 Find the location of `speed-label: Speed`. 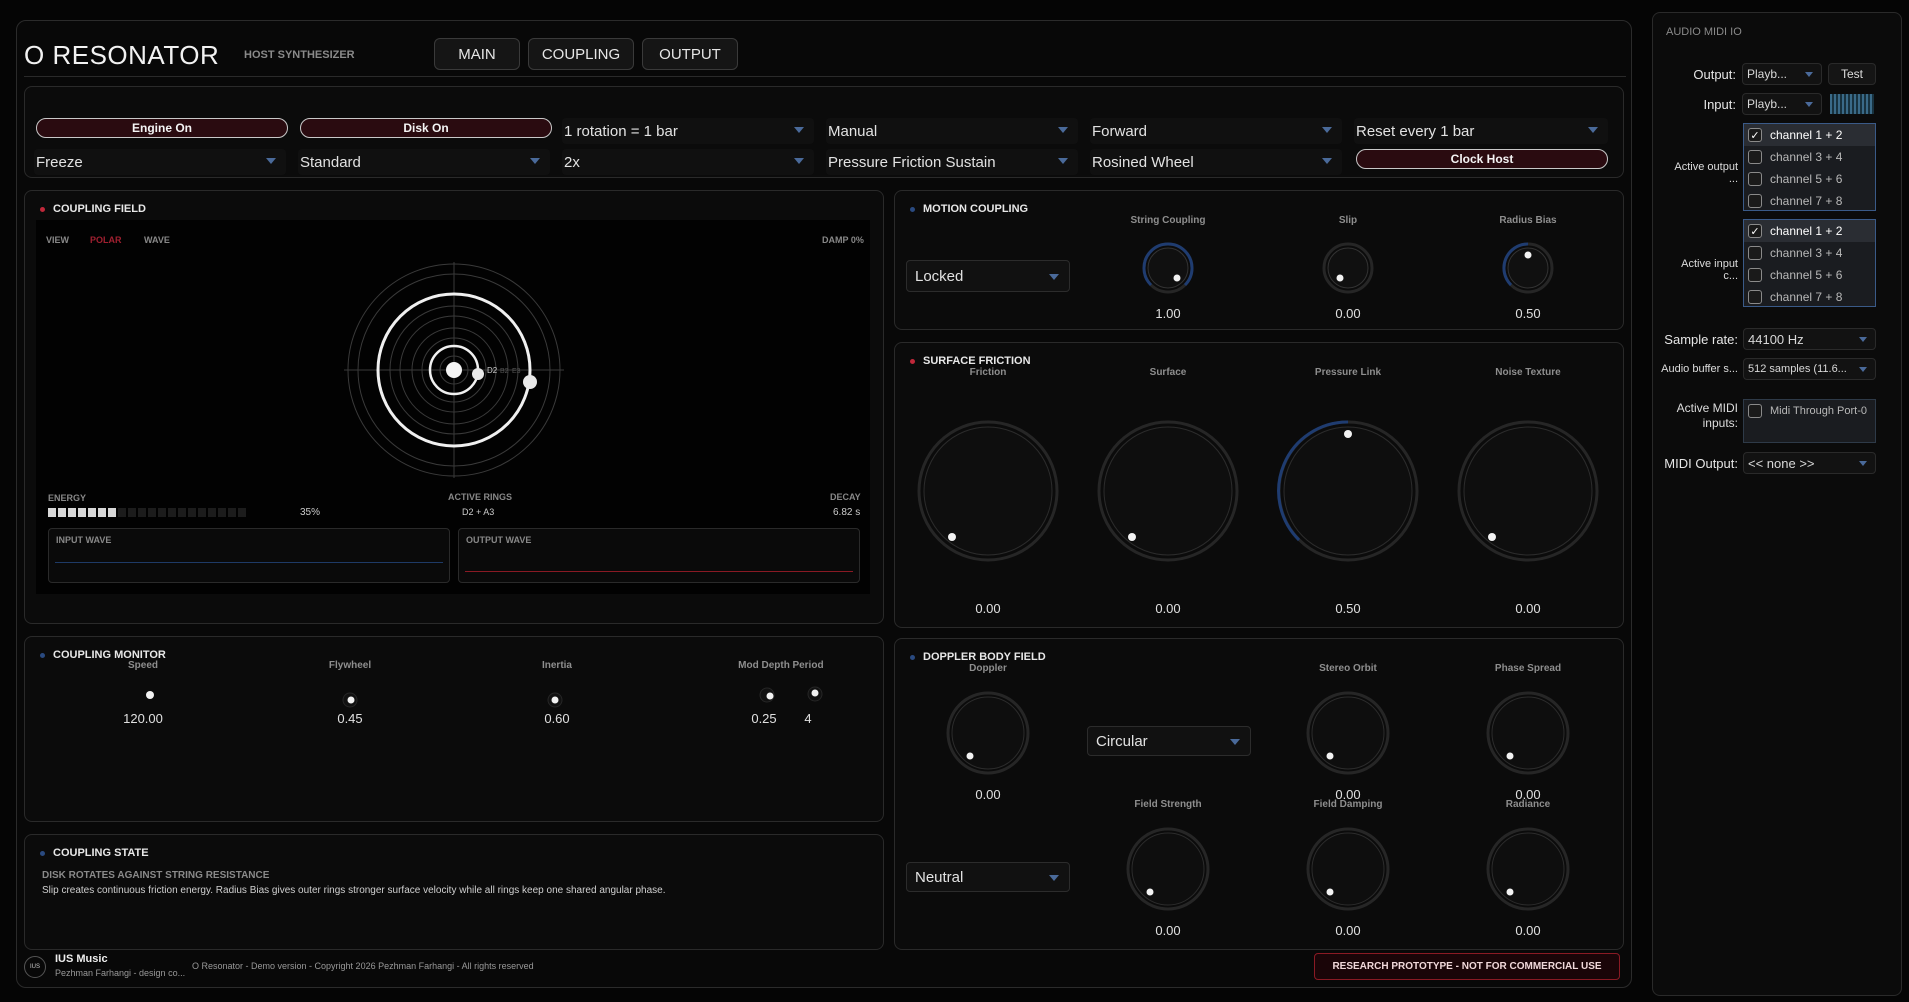

speed-label: Speed is located at coordinates (142, 665).